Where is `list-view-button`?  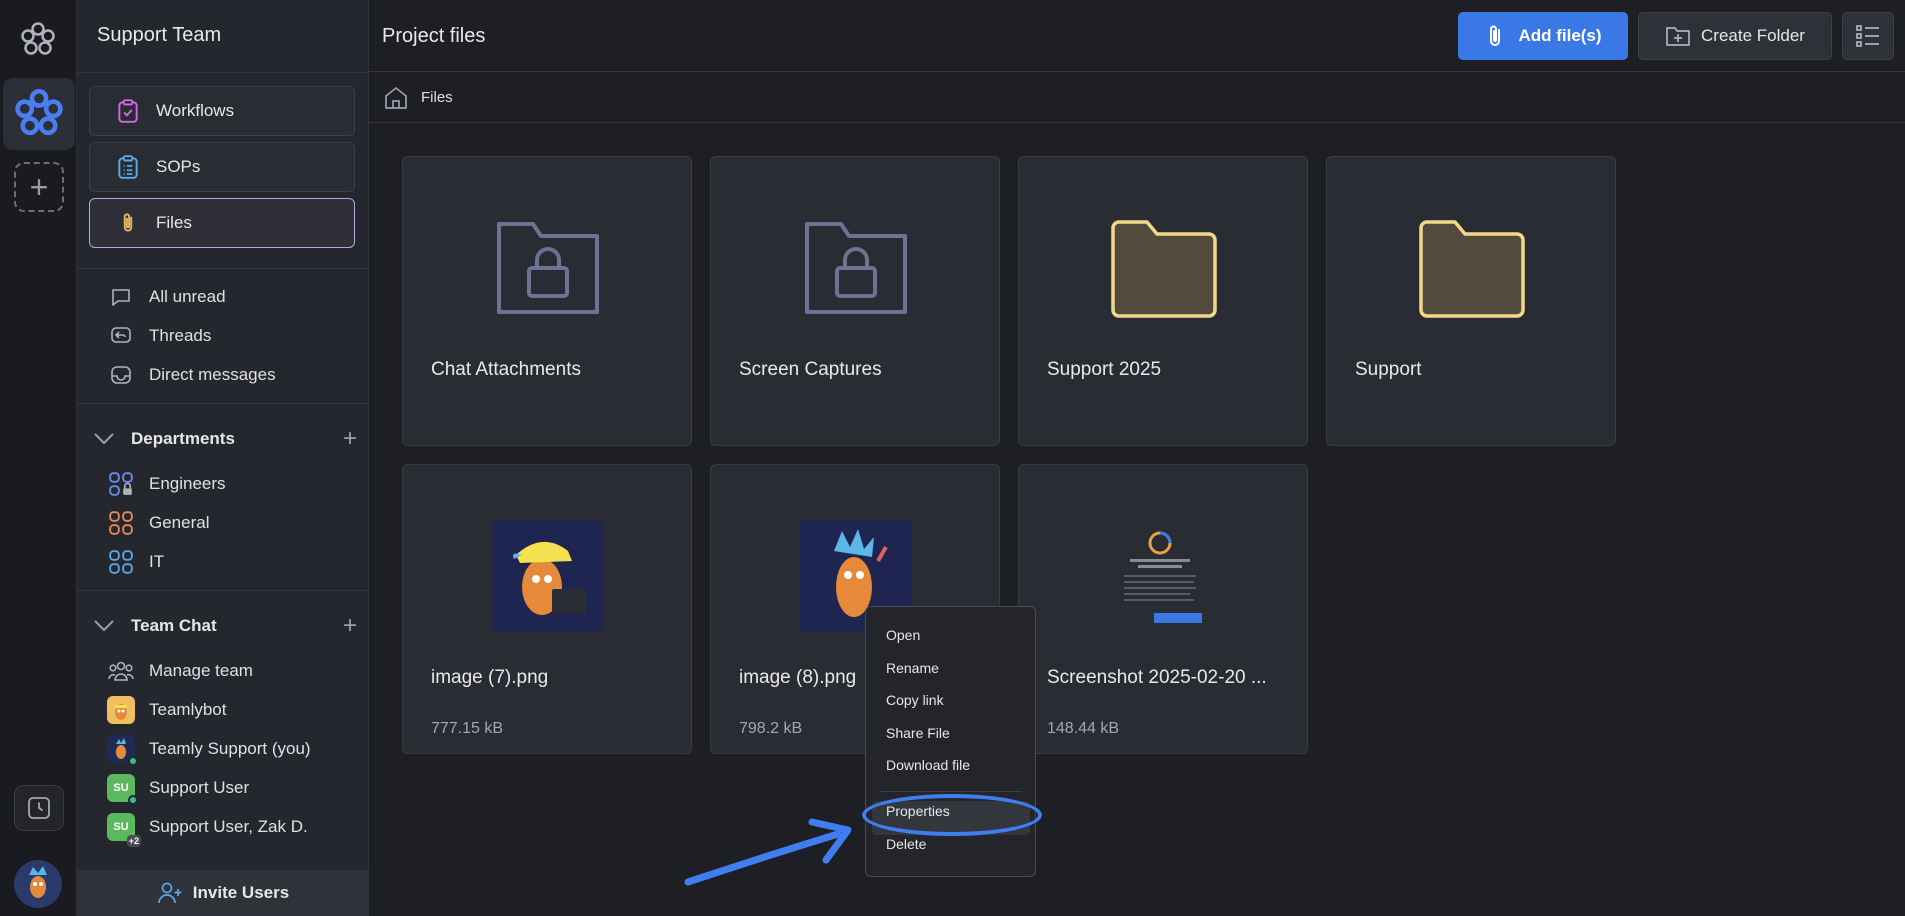 list-view-button is located at coordinates (1868, 36).